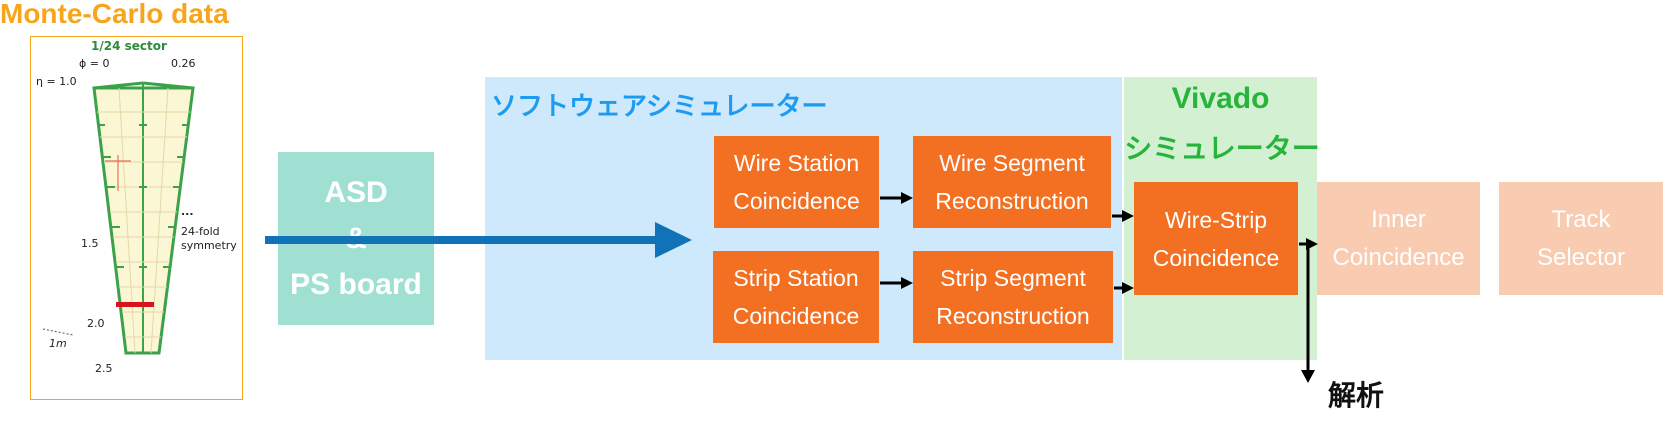  Describe the element at coordinates (1356, 395) in the screenshot. I see `analysis-label: 解析` at that location.